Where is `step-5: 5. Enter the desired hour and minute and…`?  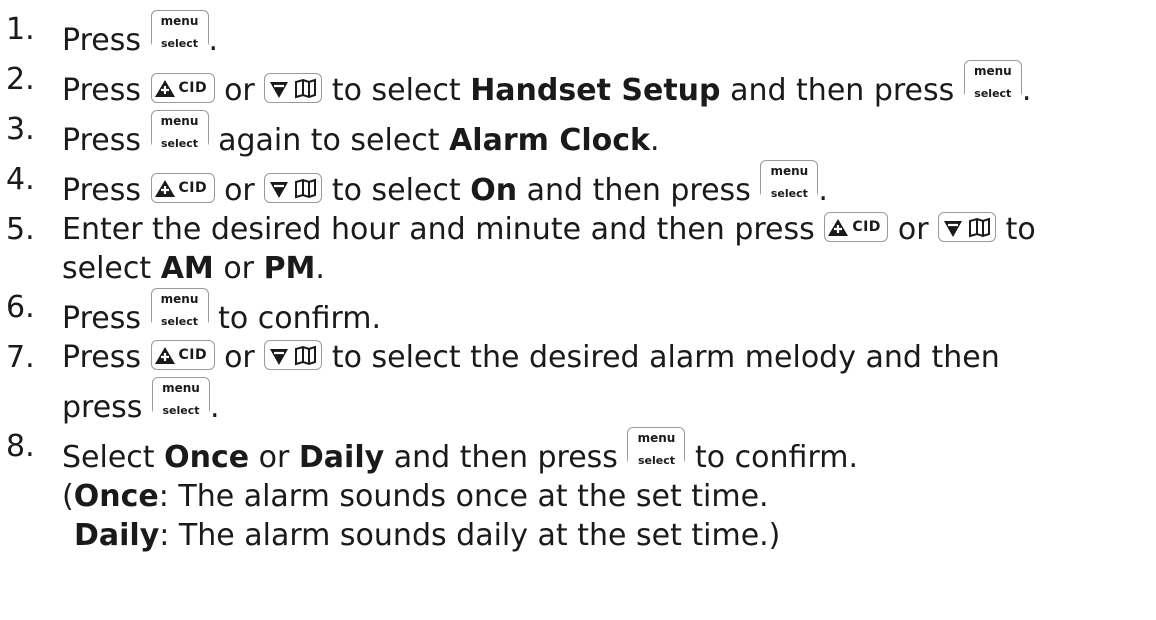
step-5: 5. Enter the desired hour and minute and… is located at coordinates (579, 249).